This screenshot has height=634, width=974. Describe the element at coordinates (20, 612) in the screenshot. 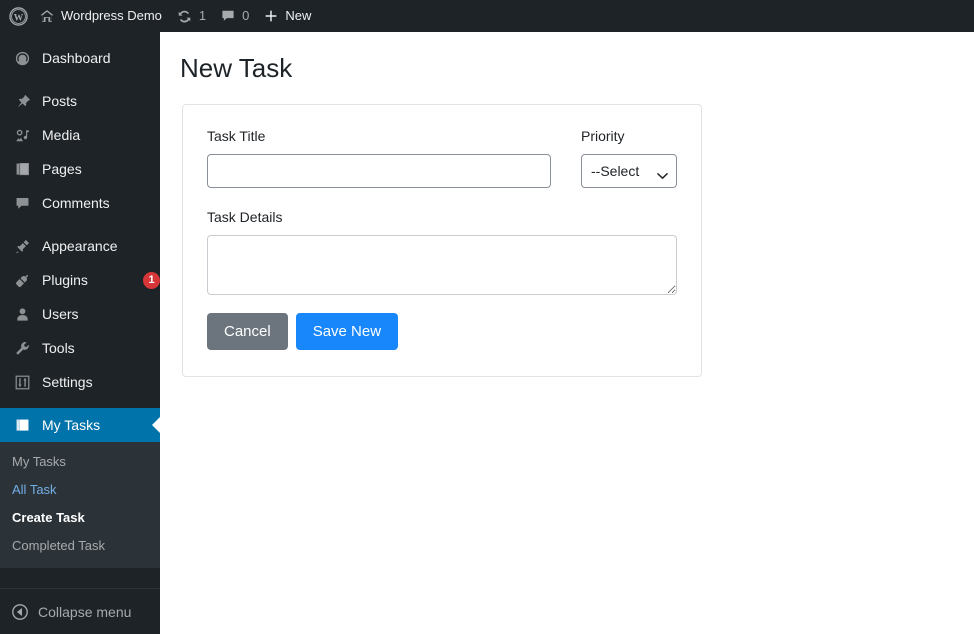

I see `collapse-arrow-left-icon` at that location.